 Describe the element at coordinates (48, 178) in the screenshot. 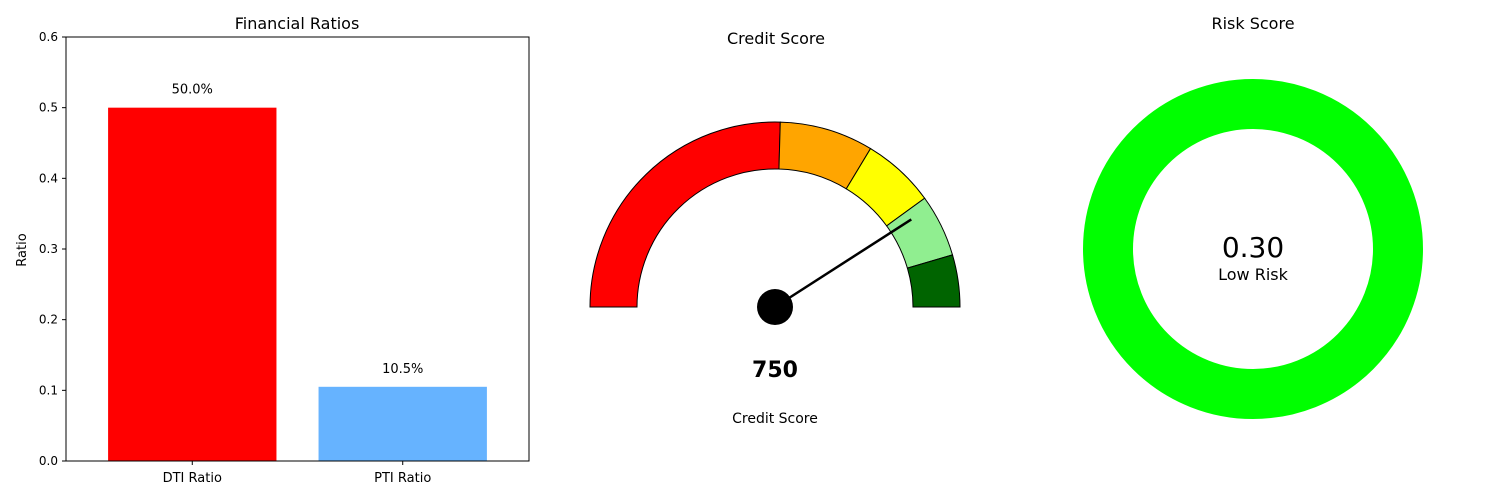

I see `y-tick-label: 0.4` at that location.